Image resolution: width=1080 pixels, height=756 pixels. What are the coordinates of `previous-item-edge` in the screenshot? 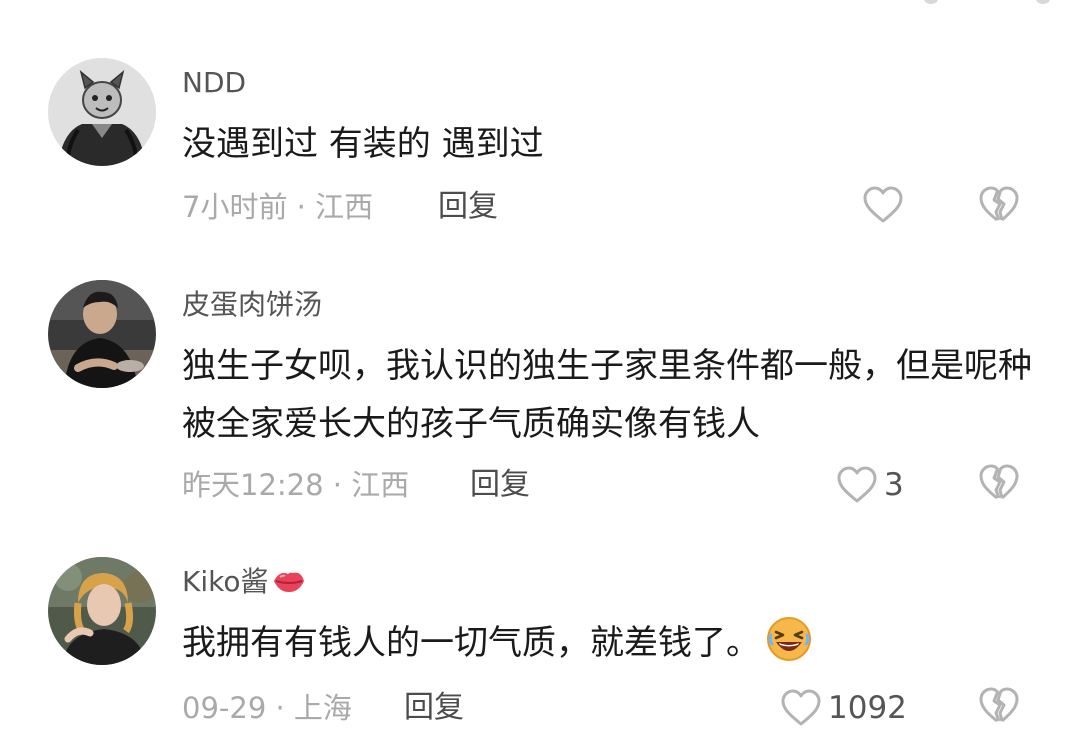 It's located at (976, 3).